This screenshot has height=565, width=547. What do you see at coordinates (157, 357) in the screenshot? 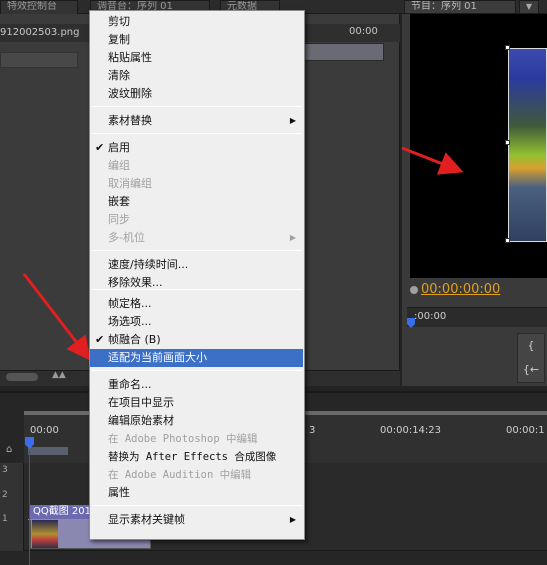
I see `menu-item-label: 适配为当前画面大小` at bounding box center [157, 357].